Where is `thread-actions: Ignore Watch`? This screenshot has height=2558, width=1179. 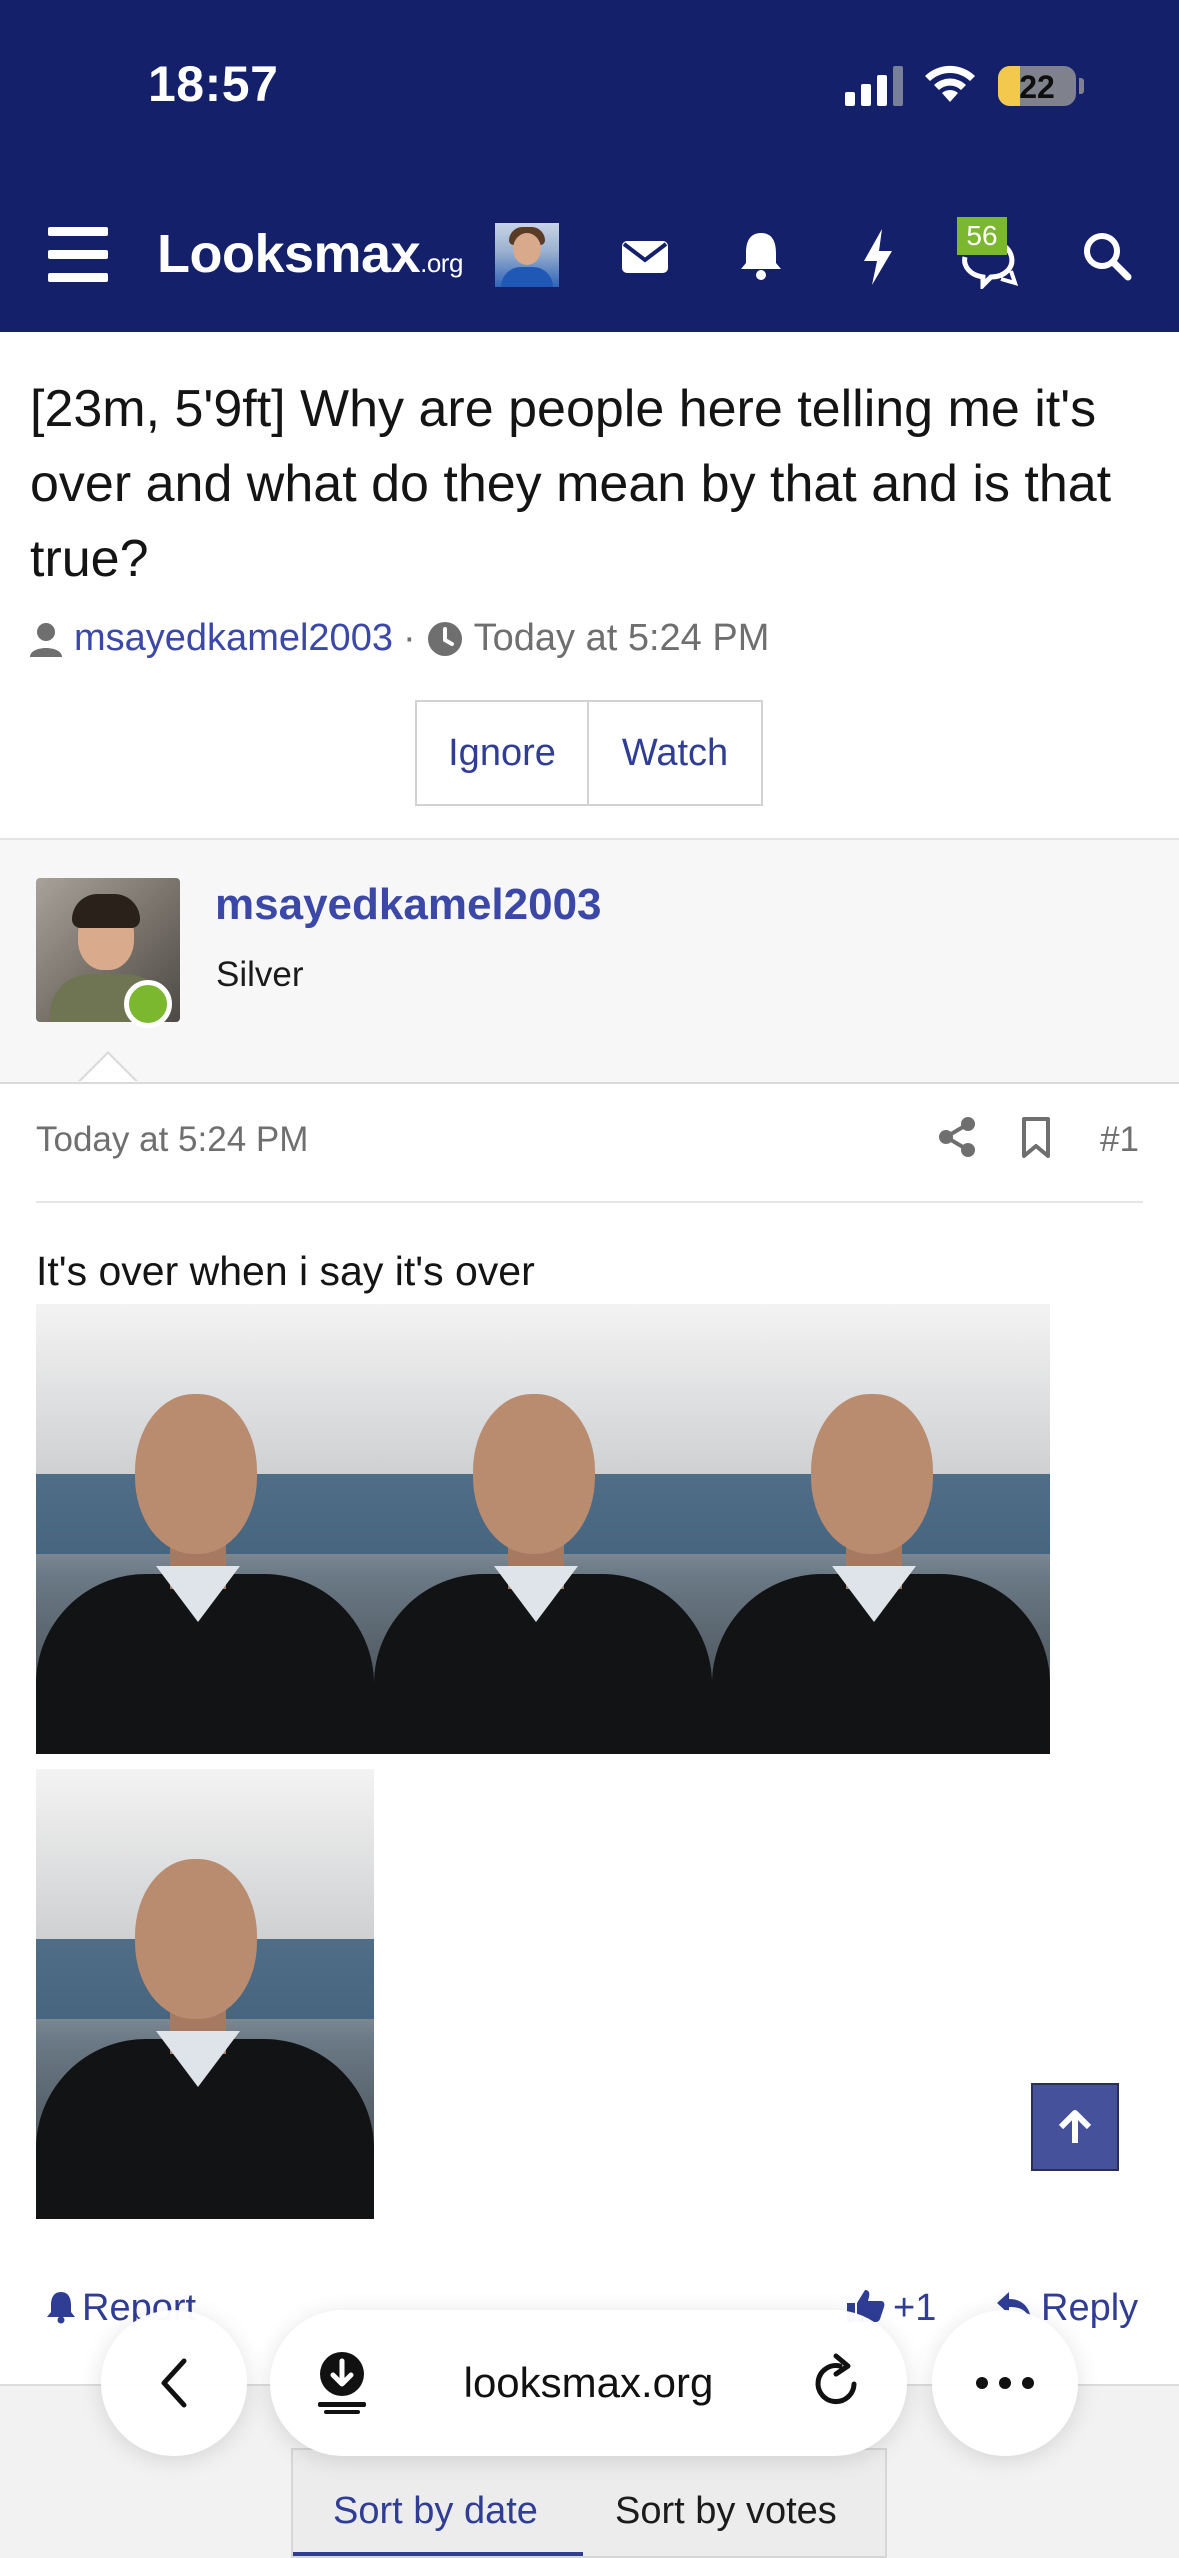 thread-actions: Ignore Watch is located at coordinates (589, 753).